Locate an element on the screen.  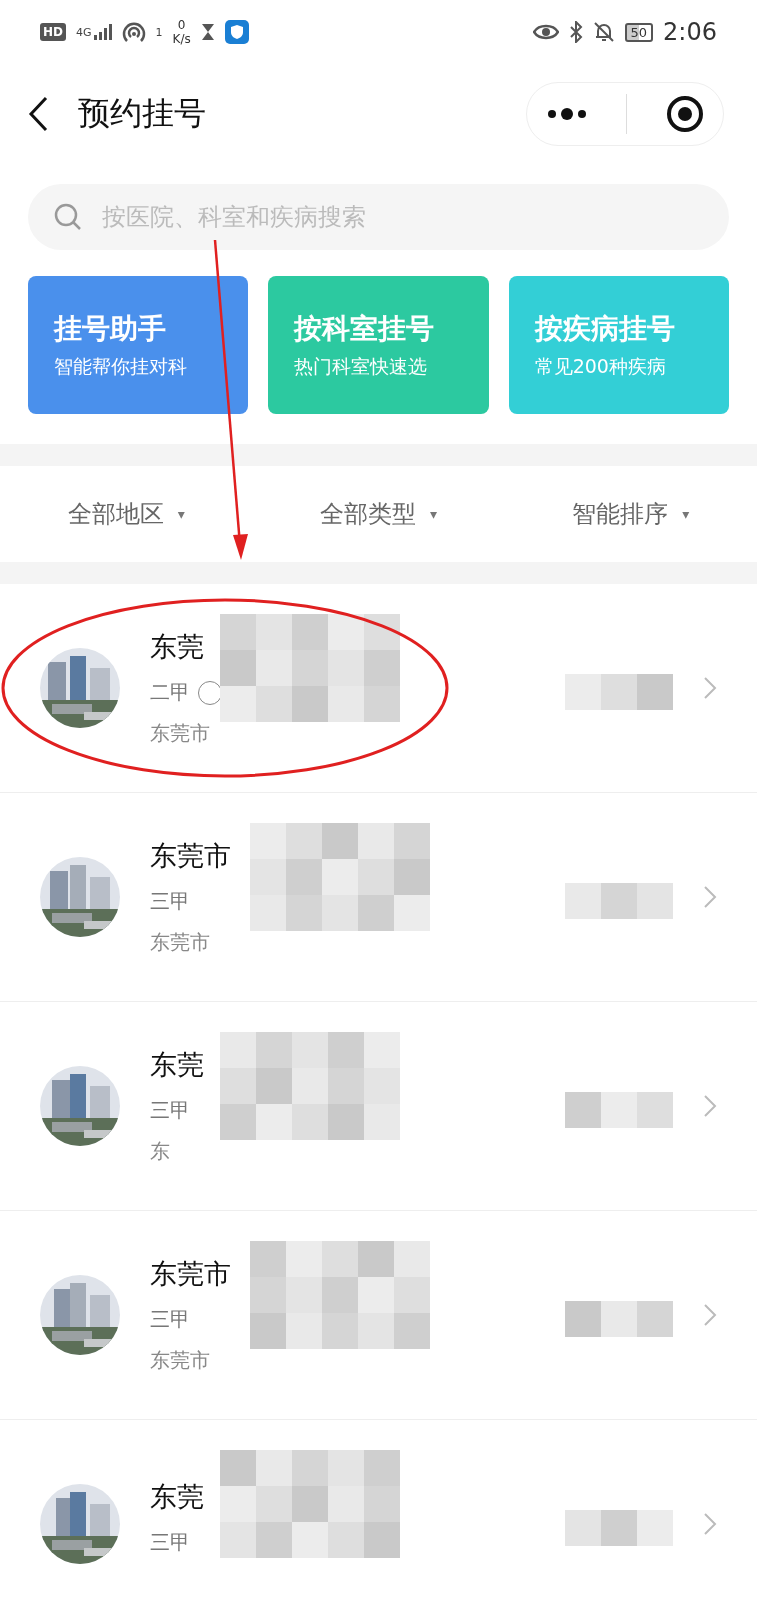
hd-indicator: HD is located at coordinates (53, 32).